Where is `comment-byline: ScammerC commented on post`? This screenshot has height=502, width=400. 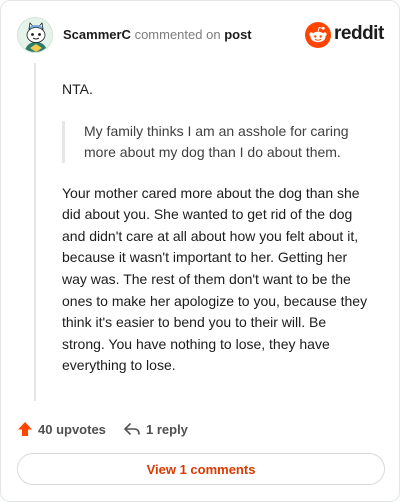
comment-byline: ScammerC commented on post is located at coordinates (157, 35).